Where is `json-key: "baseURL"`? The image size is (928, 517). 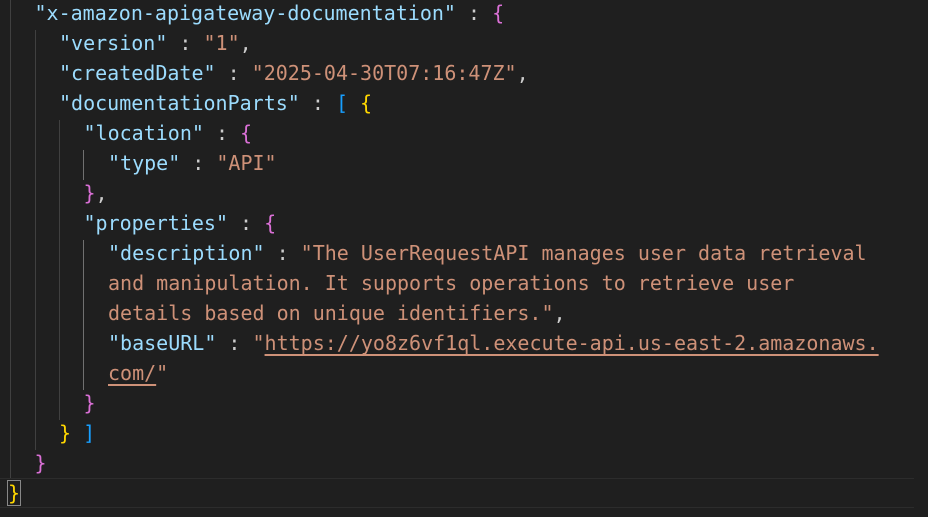 json-key: "baseURL" is located at coordinates (162, 343).